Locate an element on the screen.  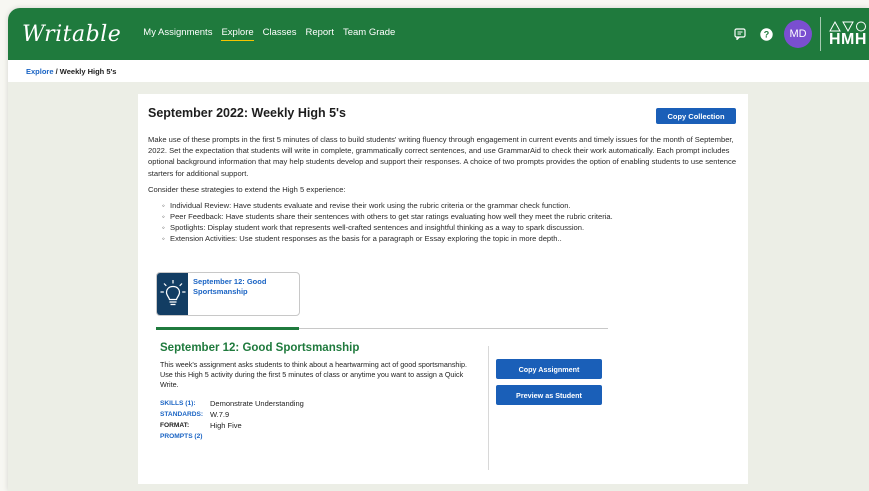
help-icon: ? is located at coordinates (766, 34).